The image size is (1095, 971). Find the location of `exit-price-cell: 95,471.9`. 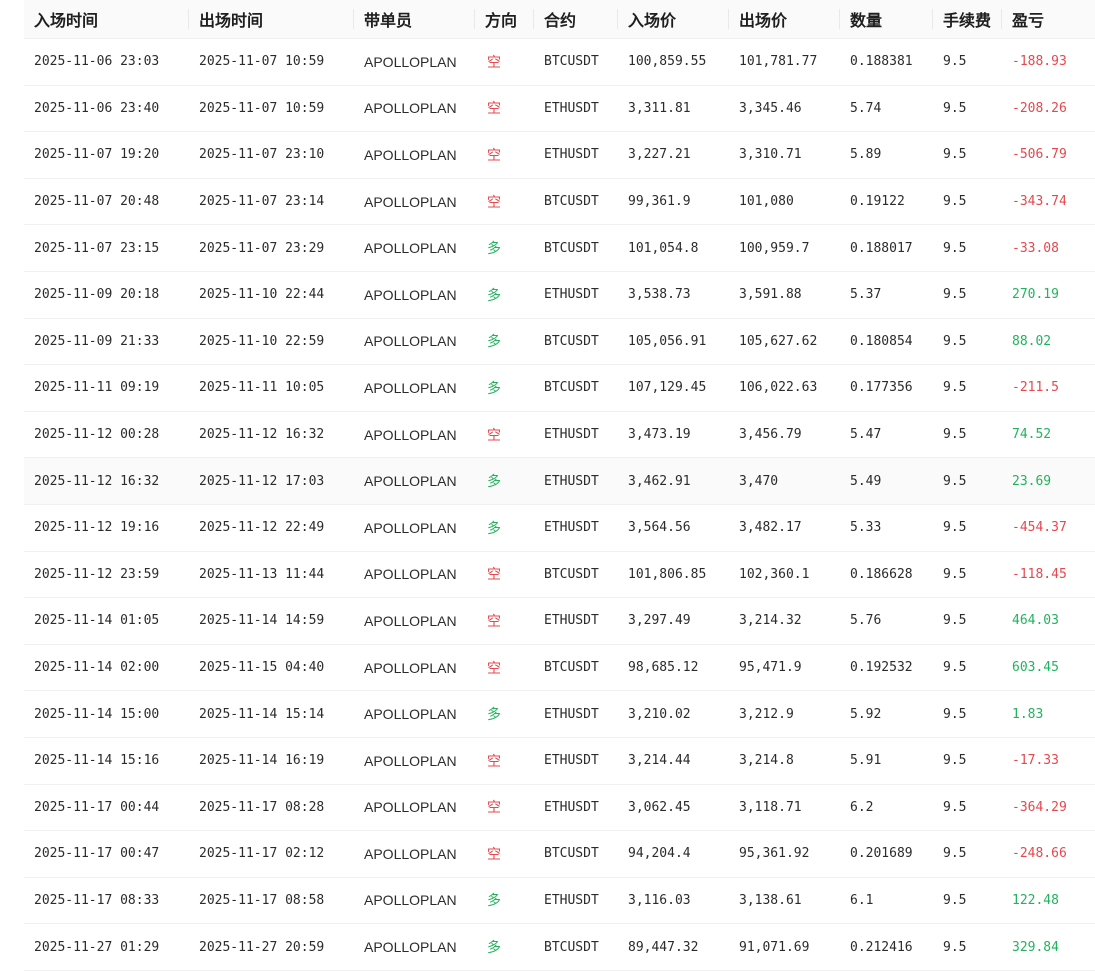

exit-price-cell: 95,471.9 is located at coordinates (784, 668).